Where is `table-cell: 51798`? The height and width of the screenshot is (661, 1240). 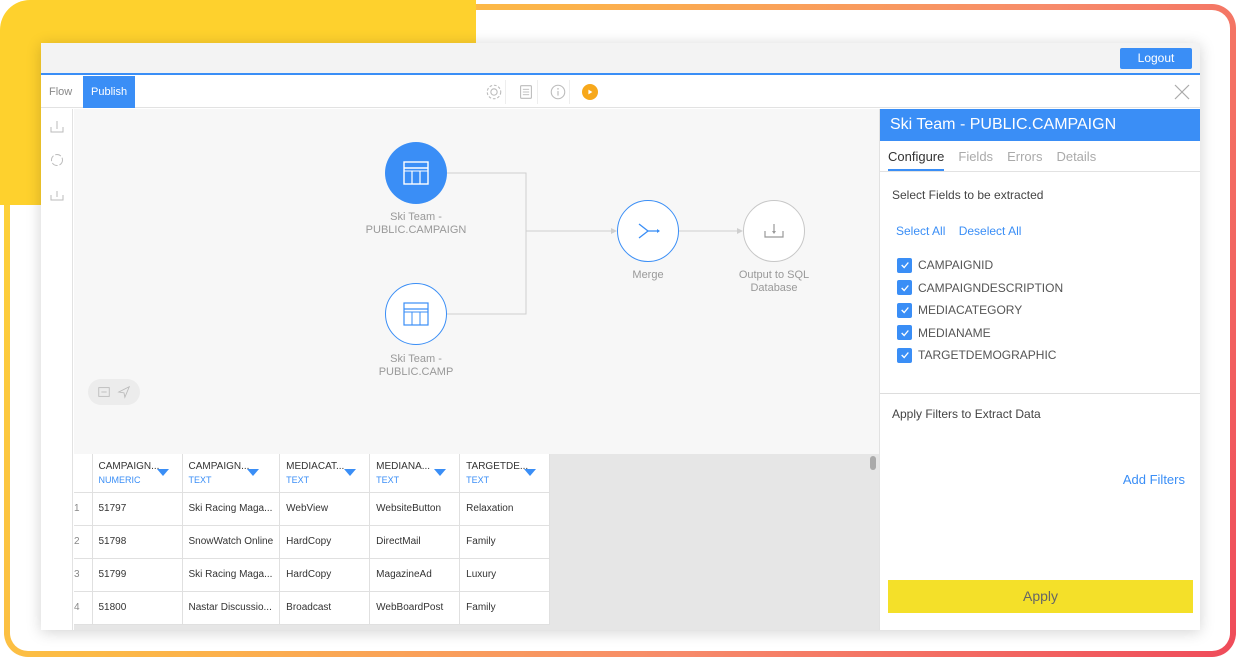
table-cell: 51798 is located at coordinates (137, 542).